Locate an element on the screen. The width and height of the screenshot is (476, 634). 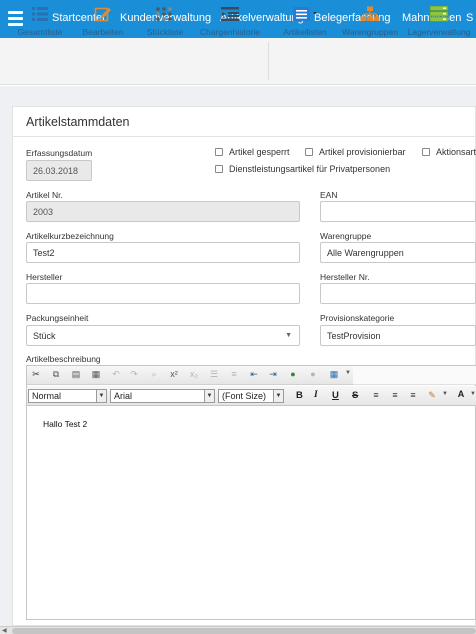
aktionsartikel-label: Aktionsart is located at coordinates (456, 152).